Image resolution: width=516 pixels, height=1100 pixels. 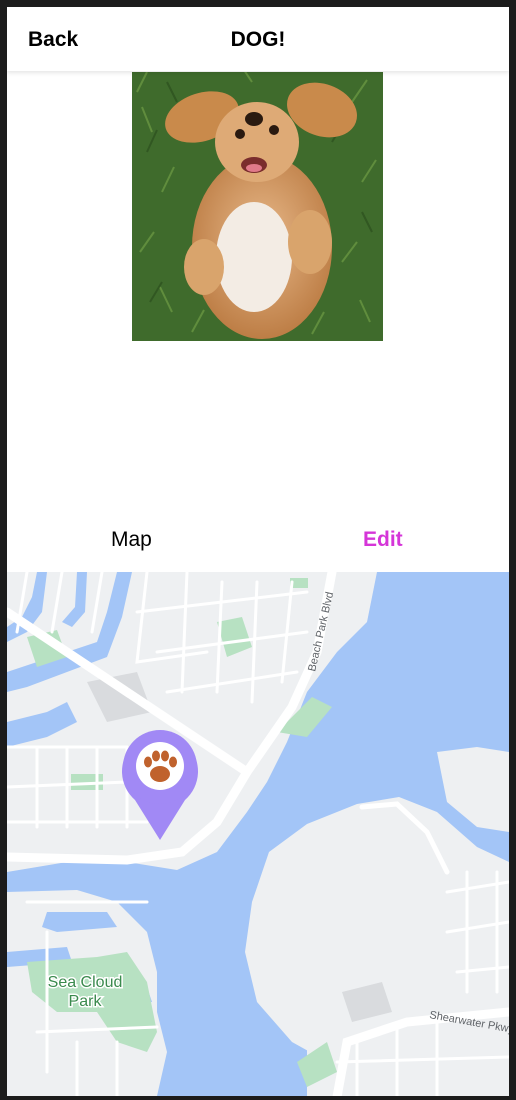 I want to click on park-label-line1: Sea Cloud, so click(x=85, y=982).